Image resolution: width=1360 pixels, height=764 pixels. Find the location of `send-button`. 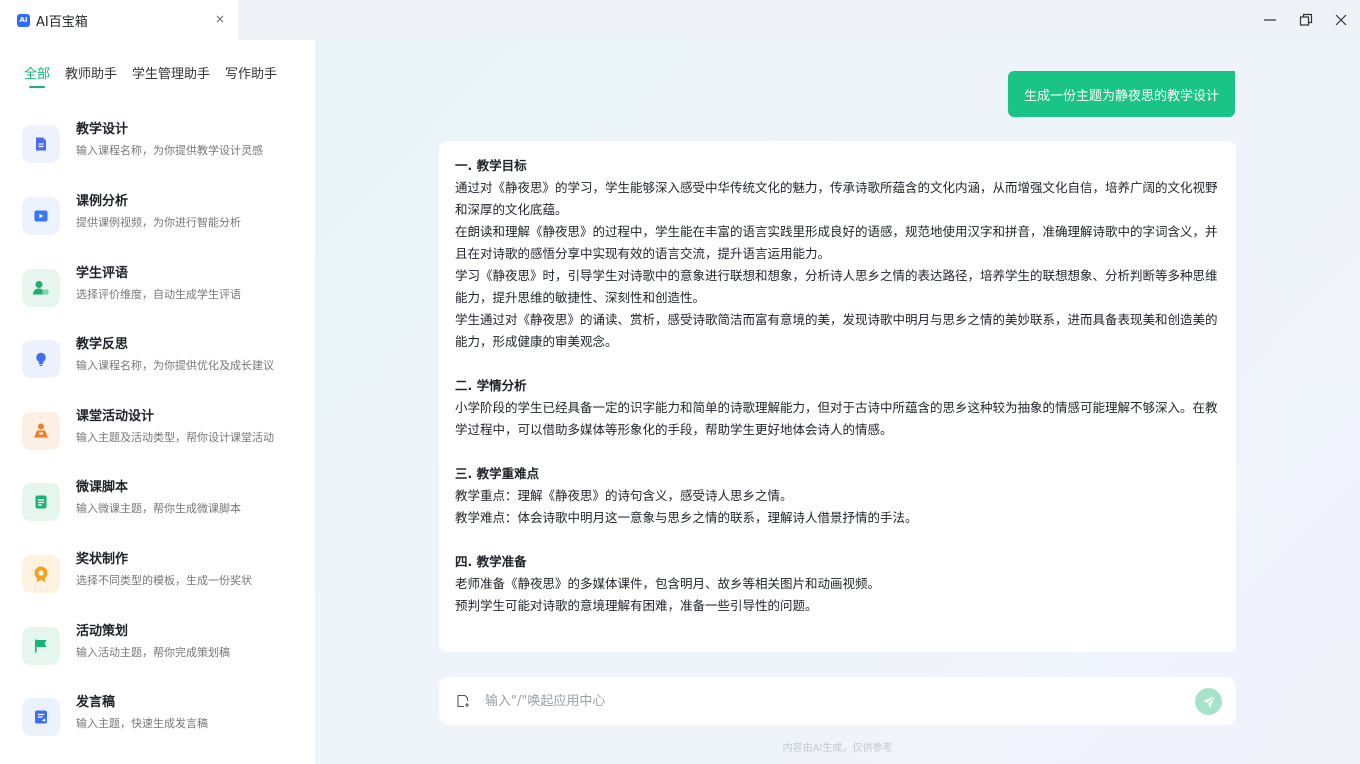

send-button is located at coordinates (1208, 701).